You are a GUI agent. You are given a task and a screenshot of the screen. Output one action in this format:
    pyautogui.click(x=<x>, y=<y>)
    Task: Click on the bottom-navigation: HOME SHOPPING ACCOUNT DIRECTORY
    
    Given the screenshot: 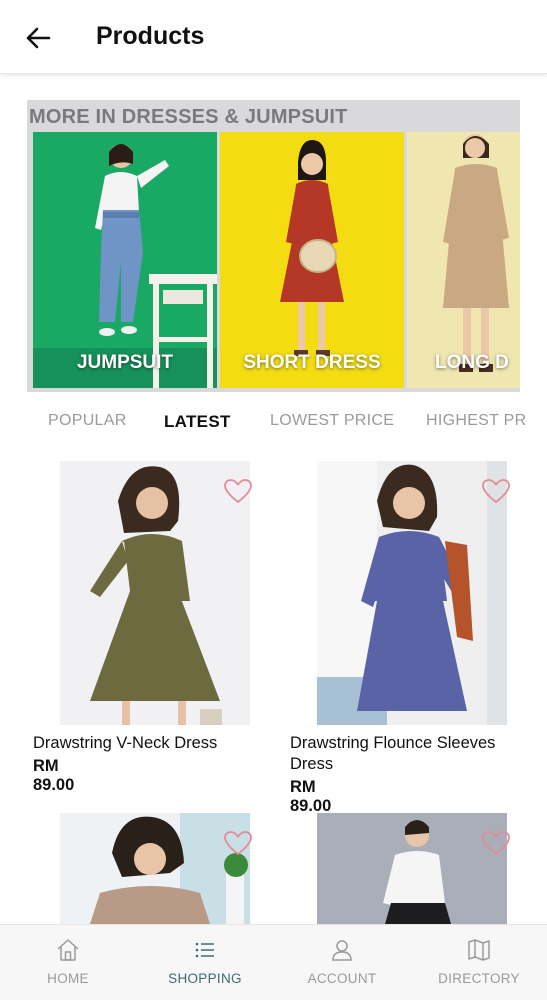 What is the action you would take?
    pyautogui.click(x=273, y=962)
    